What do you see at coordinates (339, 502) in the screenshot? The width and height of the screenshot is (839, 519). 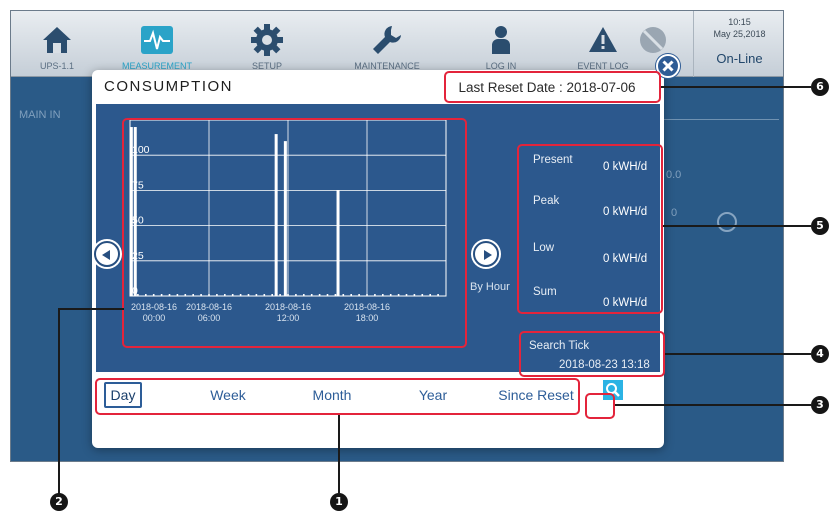 I see `callout-badge-1: 1` at bounding box center [339, 502].